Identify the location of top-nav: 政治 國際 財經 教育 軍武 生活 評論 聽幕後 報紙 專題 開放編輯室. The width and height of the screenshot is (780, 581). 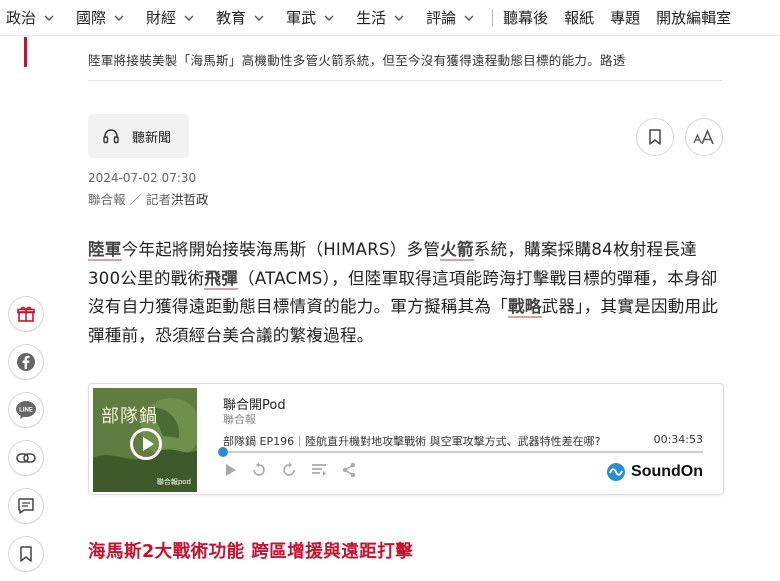
(390, 18).